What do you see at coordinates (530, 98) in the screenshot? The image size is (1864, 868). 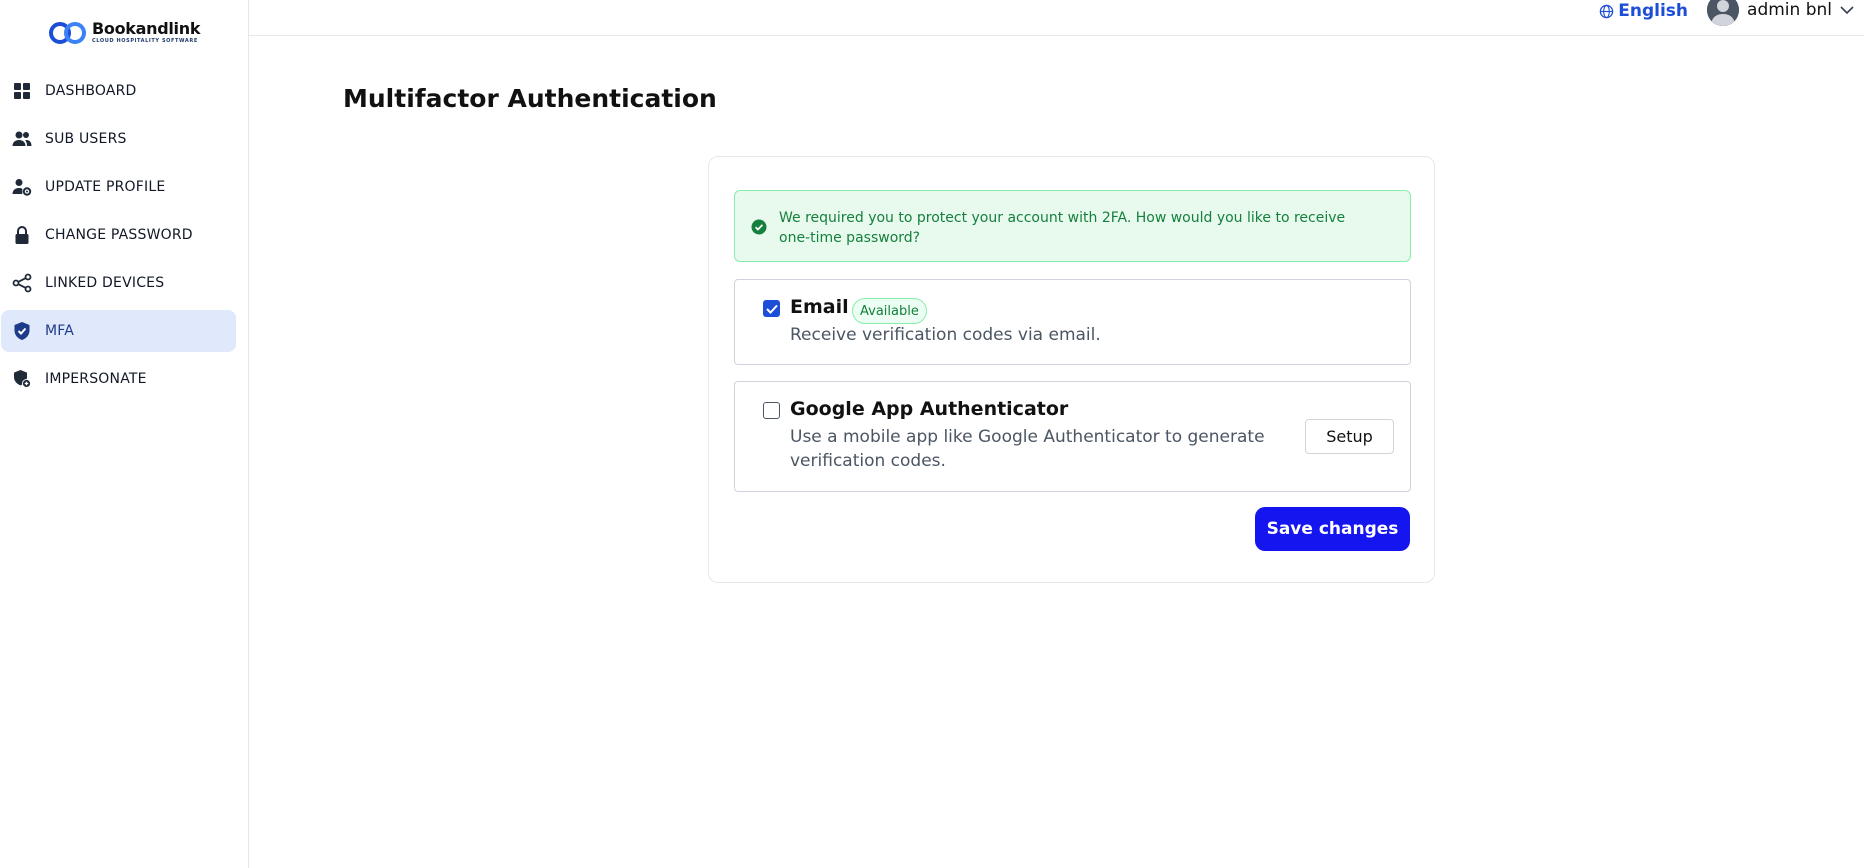 I see `page-title: Multifactor Authentication` at bounding box center [530, 98].